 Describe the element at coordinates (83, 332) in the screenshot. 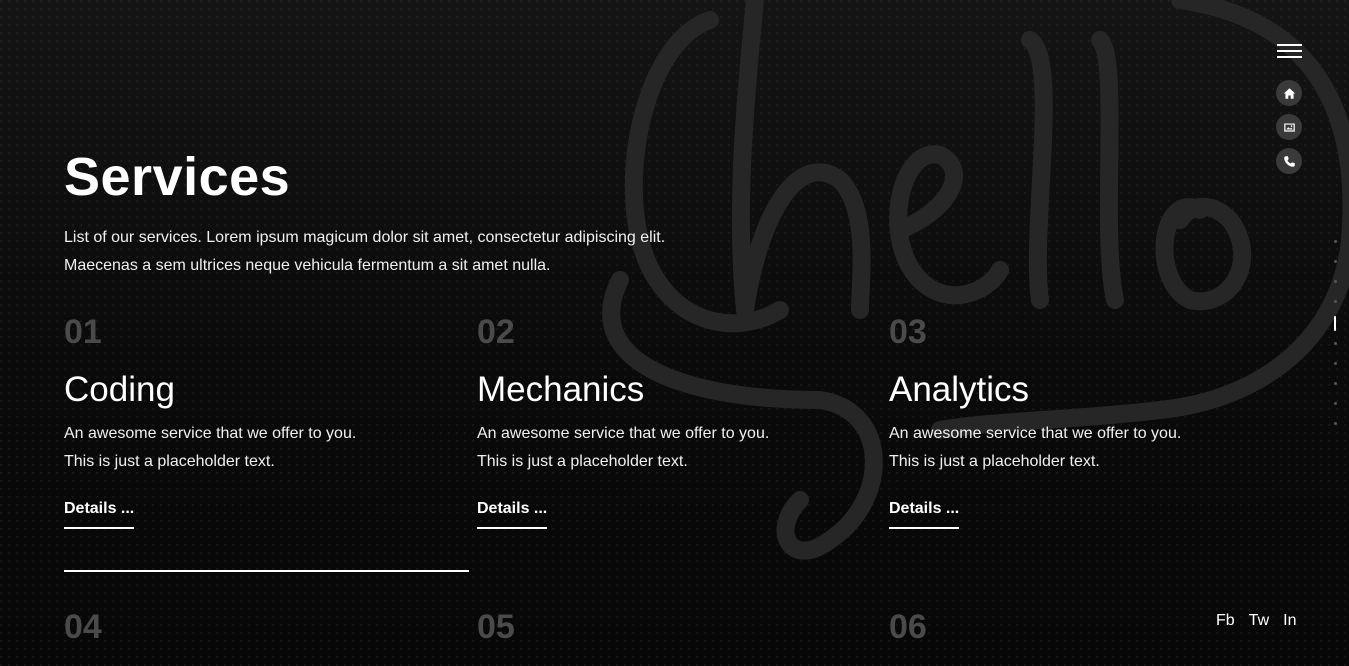

I see `service-number: 01` at that location.